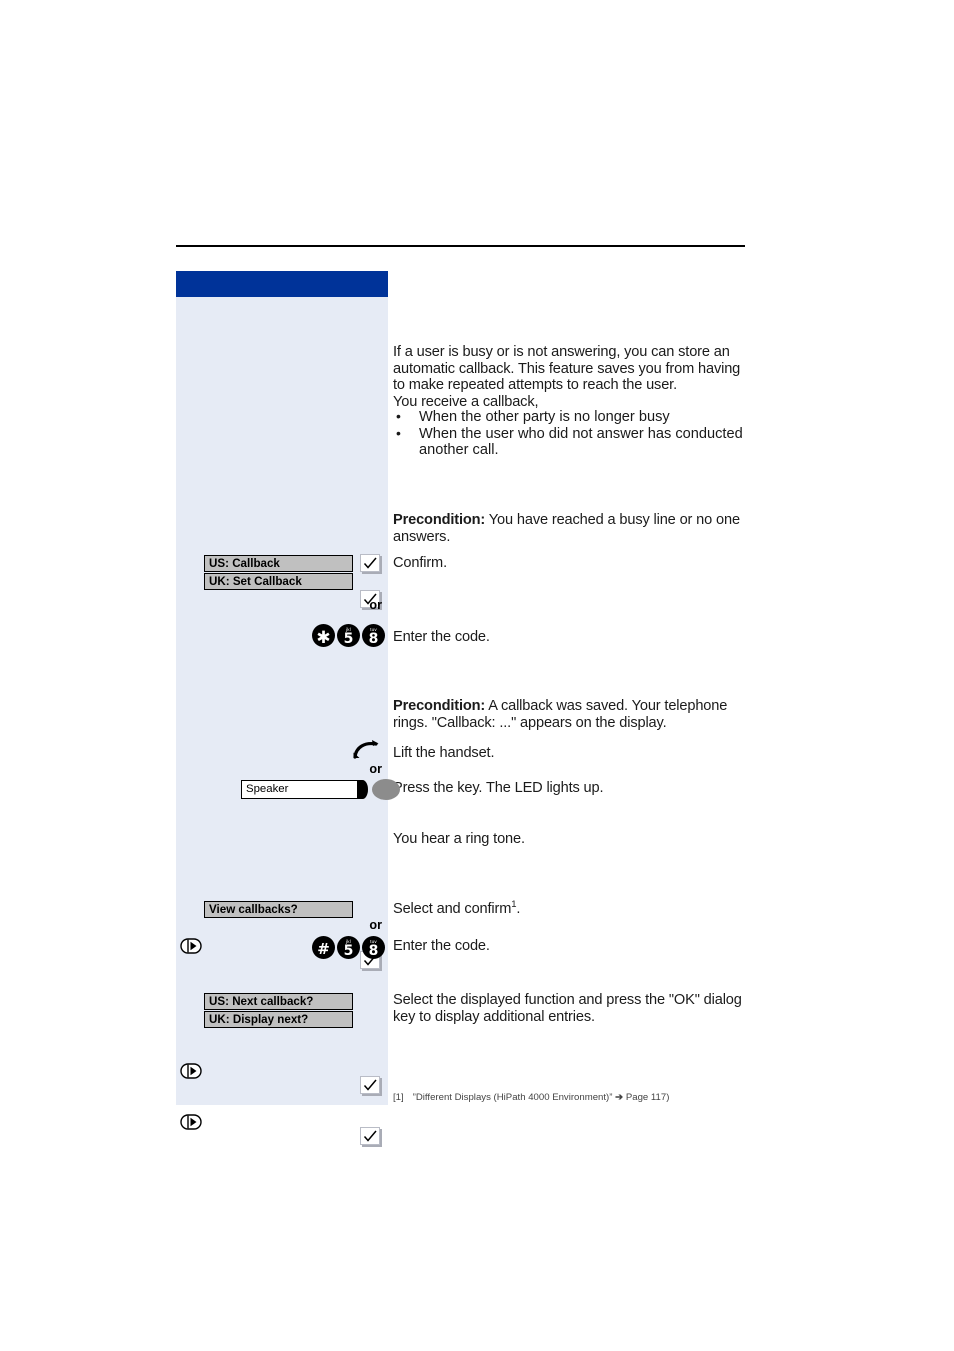  Describe the element at coordinates (573, 909) in the screenshot. I see `select-and-confirm-instruction: Select and confirm1.` at that location.